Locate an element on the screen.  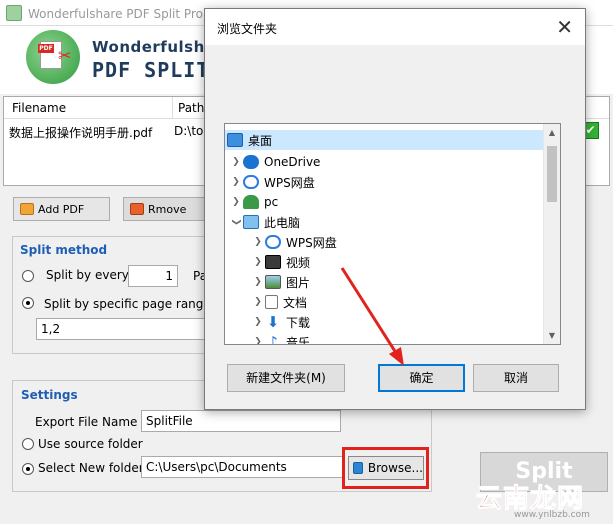
tree-item-label: 此电脑 is located at coordinates (282, 222).